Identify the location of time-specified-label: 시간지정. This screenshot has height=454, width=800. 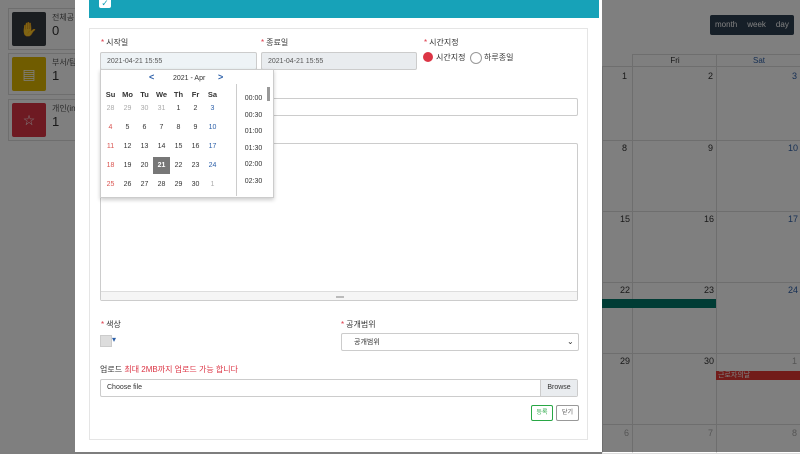
(451, 57).